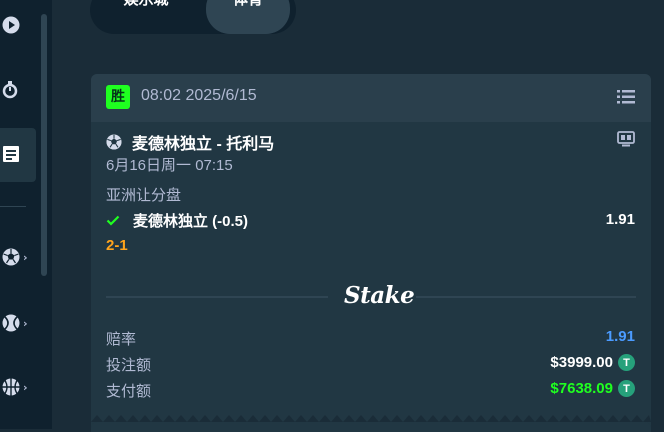 The image size is (664, 432). Describe the element at coordinates (371, 98) in the screenshot. I see `bet-card-header: 胜 08:02 2025/6/15` at that location.